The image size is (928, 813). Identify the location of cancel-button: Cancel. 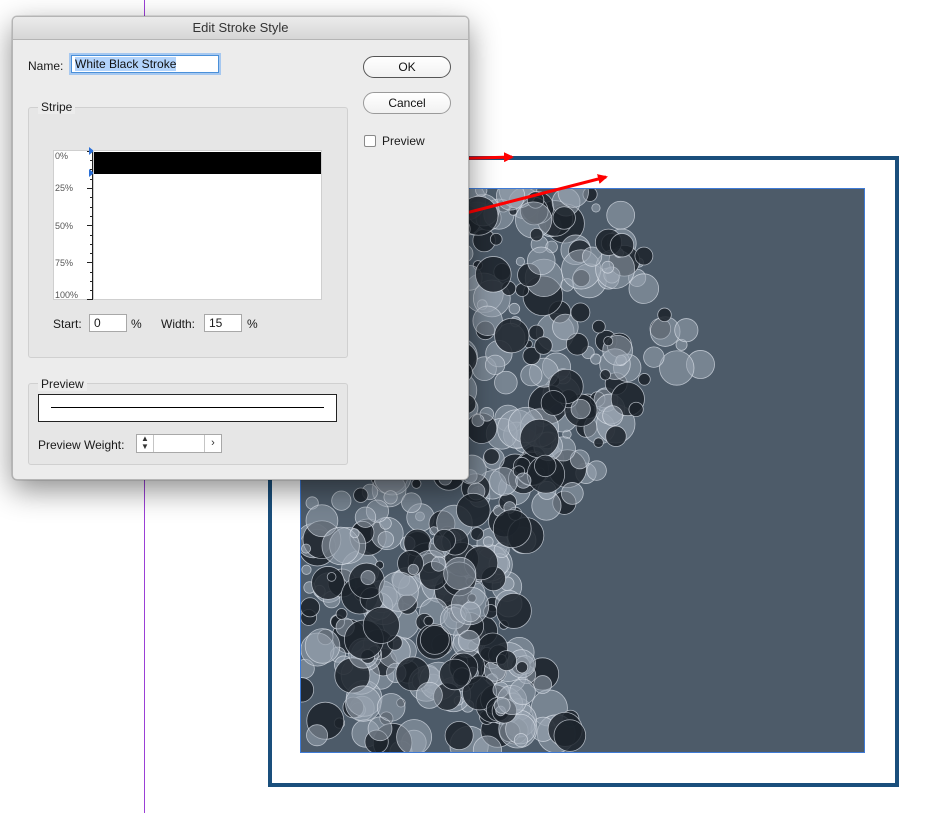
(407, 103).